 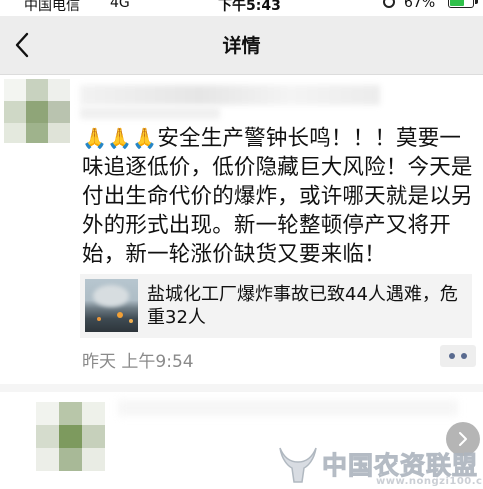 I want to click on status-bar: 中国电信 4G 下午5:43 67%, so click(x=241, y=8).